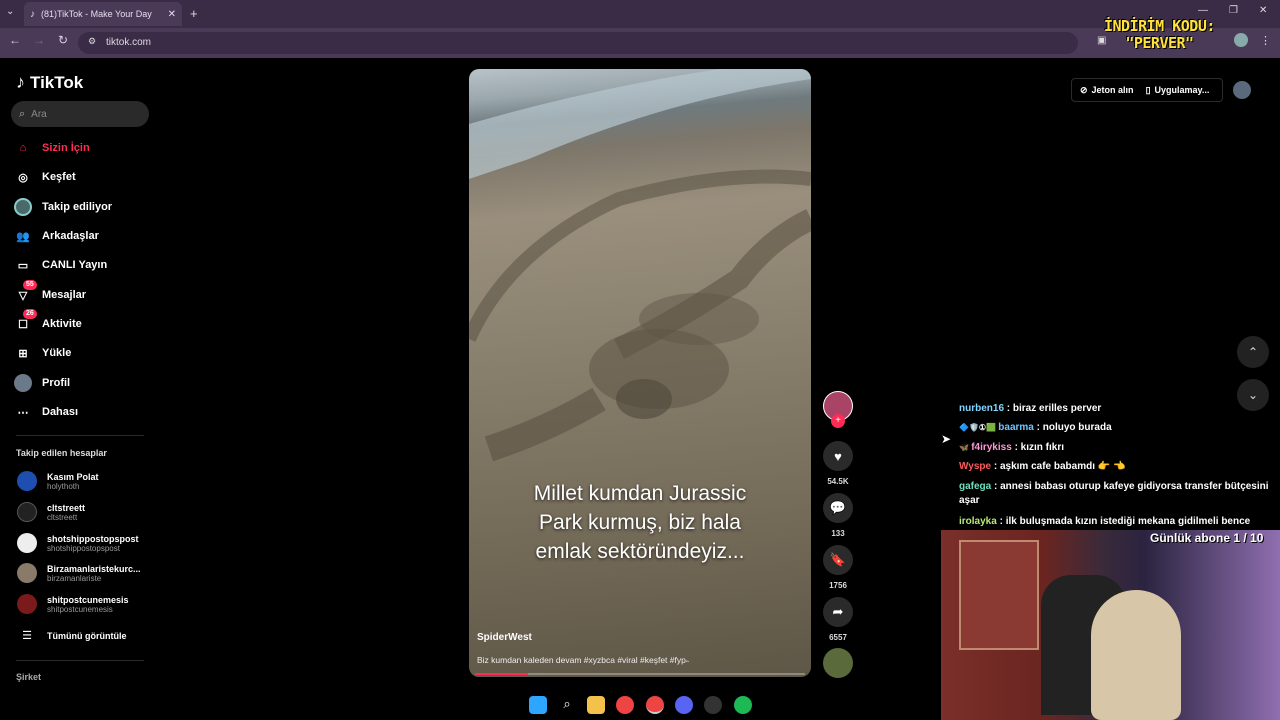 The image size is (1280, 720). What do you see at coordinates (49, 82) in the screenshot?
I see `tiktok-logo: ♪ TikTok` at bounding box center [49, 82].